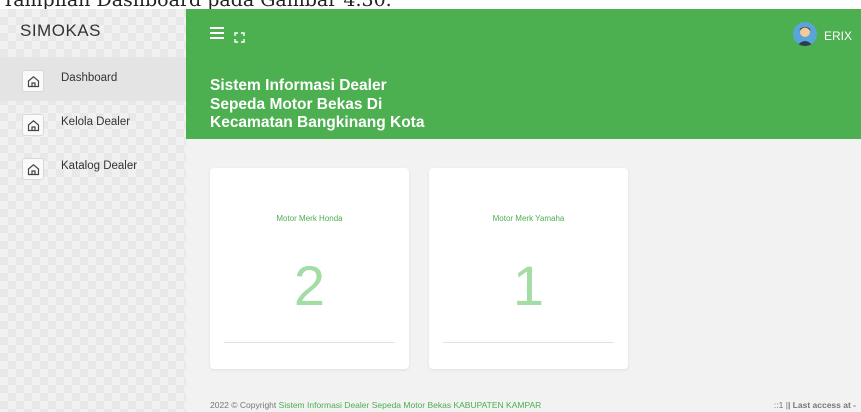 The height and width of the screenshot is (412, 861). I want to click on sidebar-item-dashboard: Dashboard, so click(93, 79).